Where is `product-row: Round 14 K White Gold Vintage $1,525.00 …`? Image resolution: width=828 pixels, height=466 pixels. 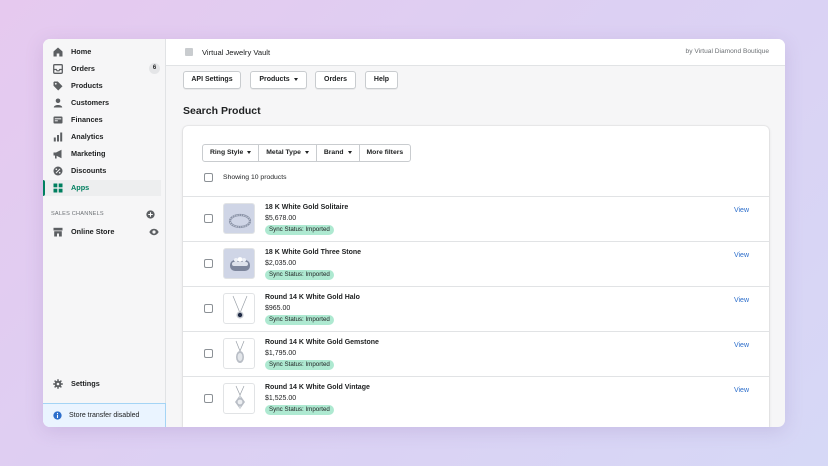 product-row: Round 14 K White Gold Vintage $1,525.00 … is located at coordinates (476, 398).